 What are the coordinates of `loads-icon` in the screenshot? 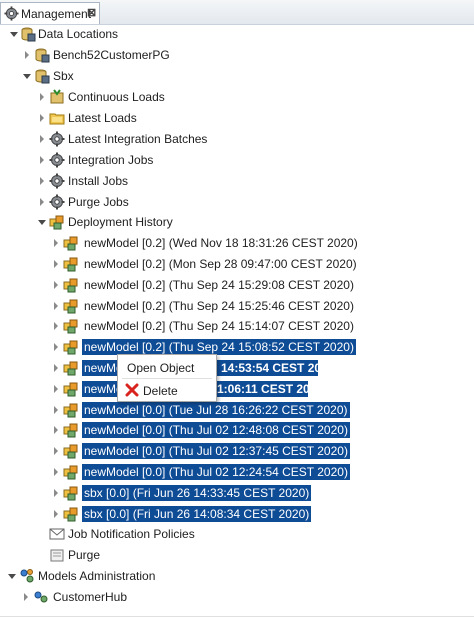 It's located at (57, 97).